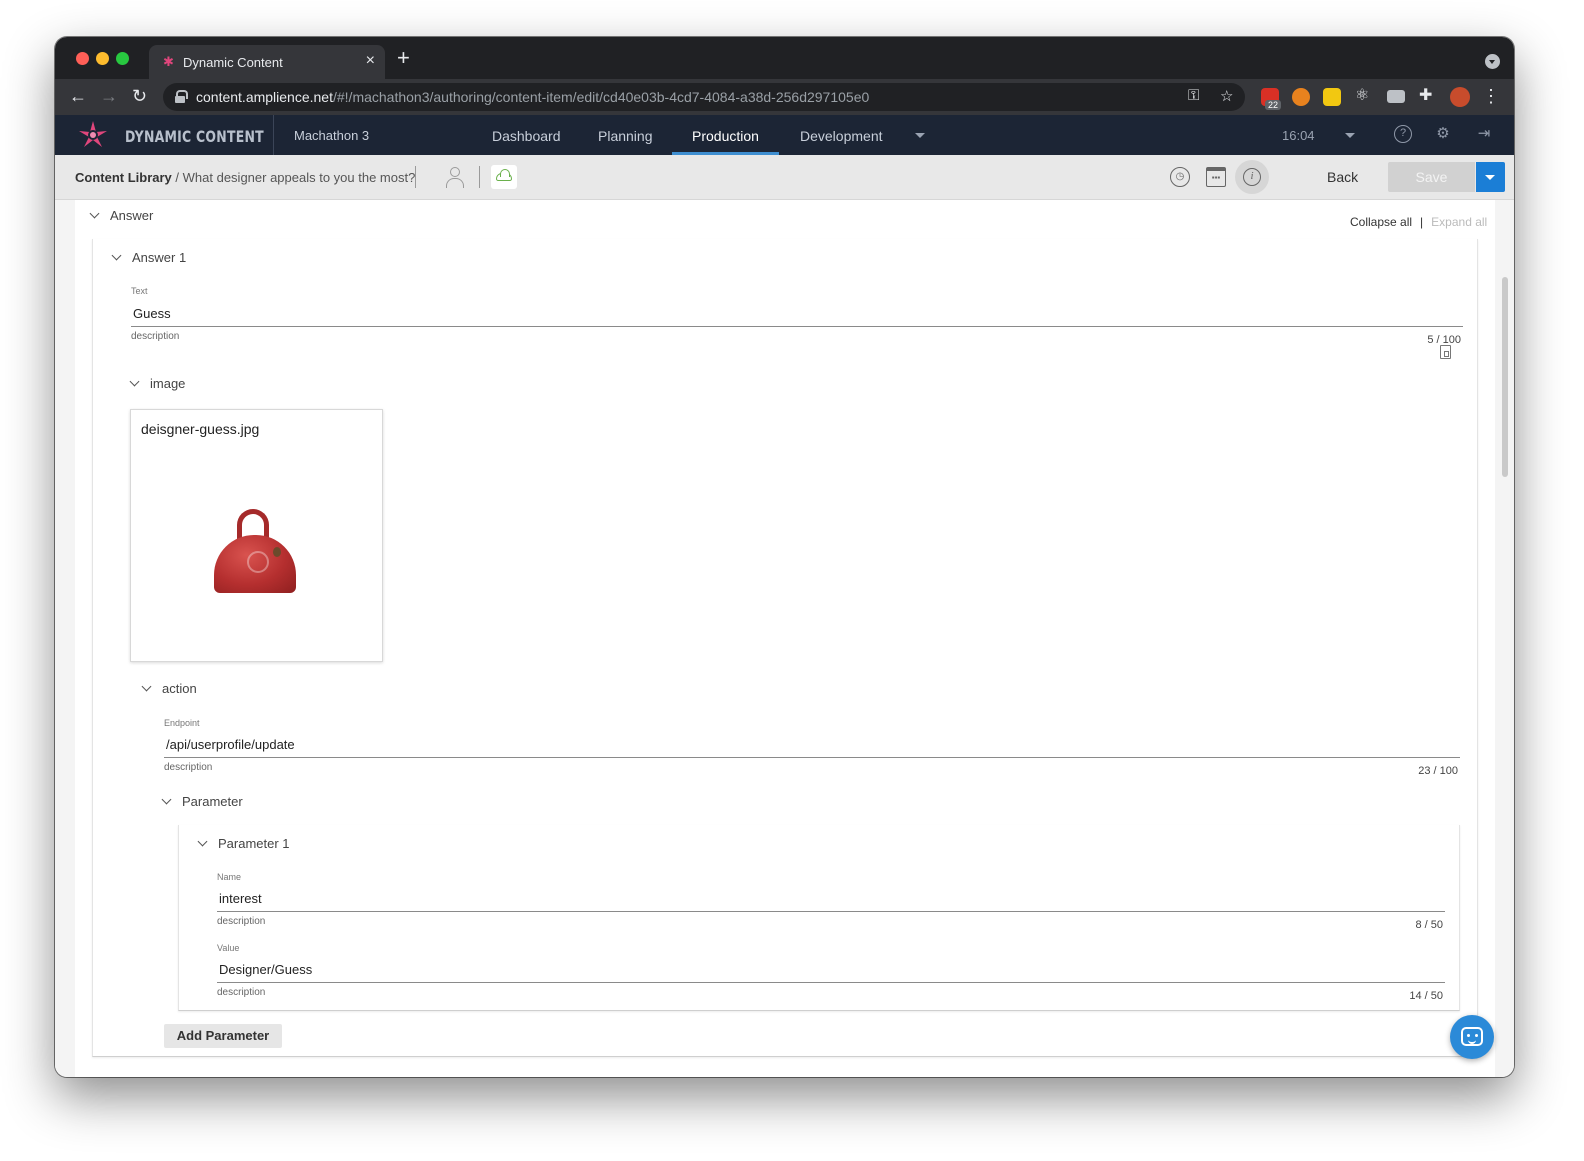 This screenshot has height=1161, width=1584. Describe the element at coordinates (194, 136) in the screenshot. I see `logo-text: DYNAMIC CONTENT` at that location.